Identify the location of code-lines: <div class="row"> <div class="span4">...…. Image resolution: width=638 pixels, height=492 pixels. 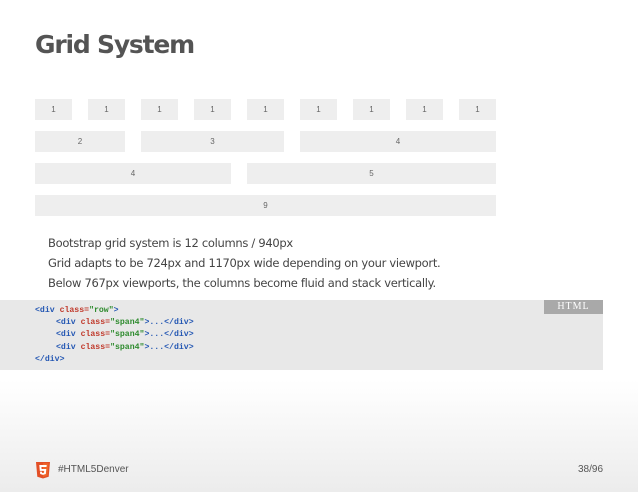
(114, 335).